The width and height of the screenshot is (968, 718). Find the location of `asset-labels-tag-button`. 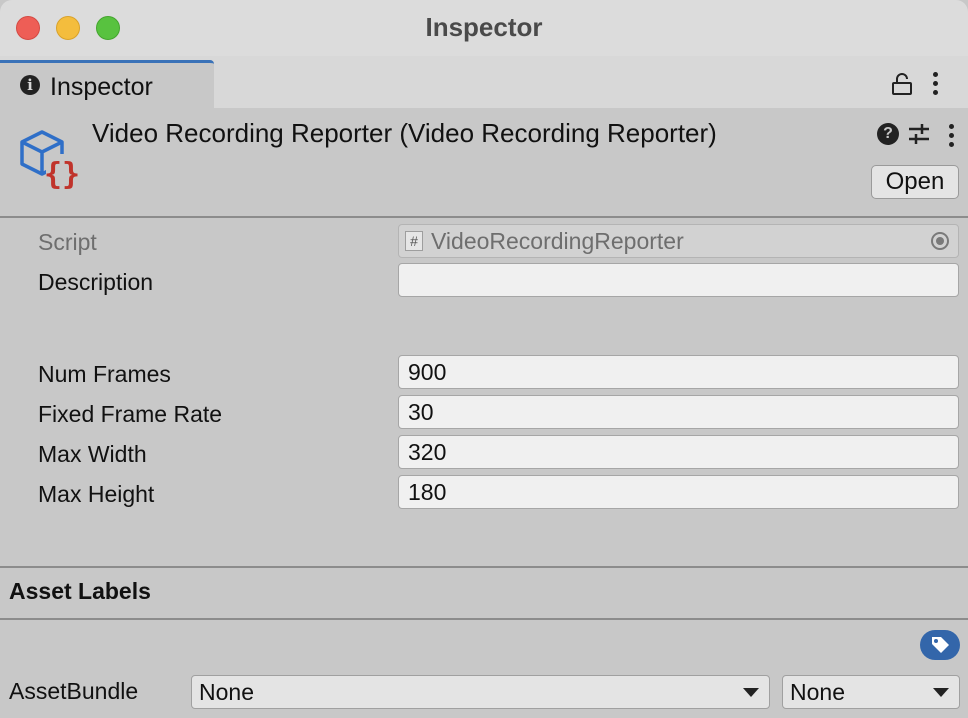

asset-labels-tag-button is located at coordinates (940, 645).